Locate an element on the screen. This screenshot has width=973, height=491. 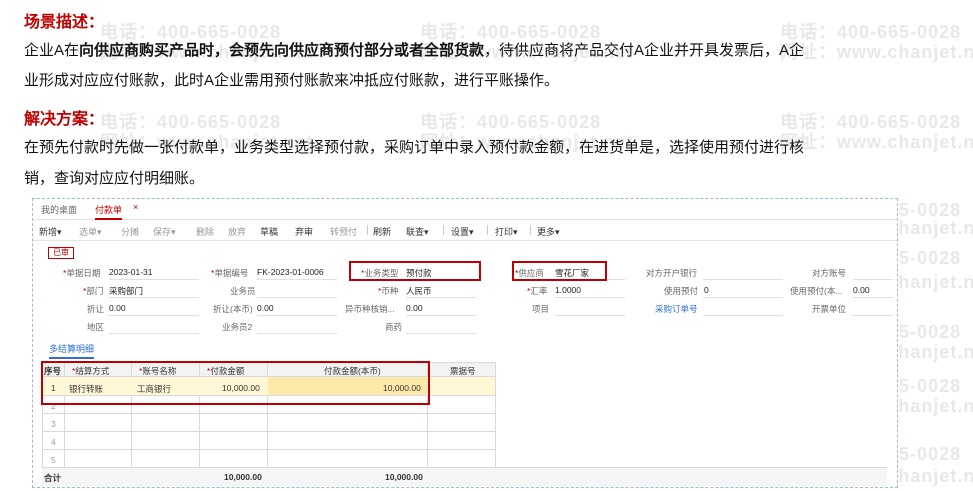
staff2-label: 业务员2 is located at coordinates (237, 327).